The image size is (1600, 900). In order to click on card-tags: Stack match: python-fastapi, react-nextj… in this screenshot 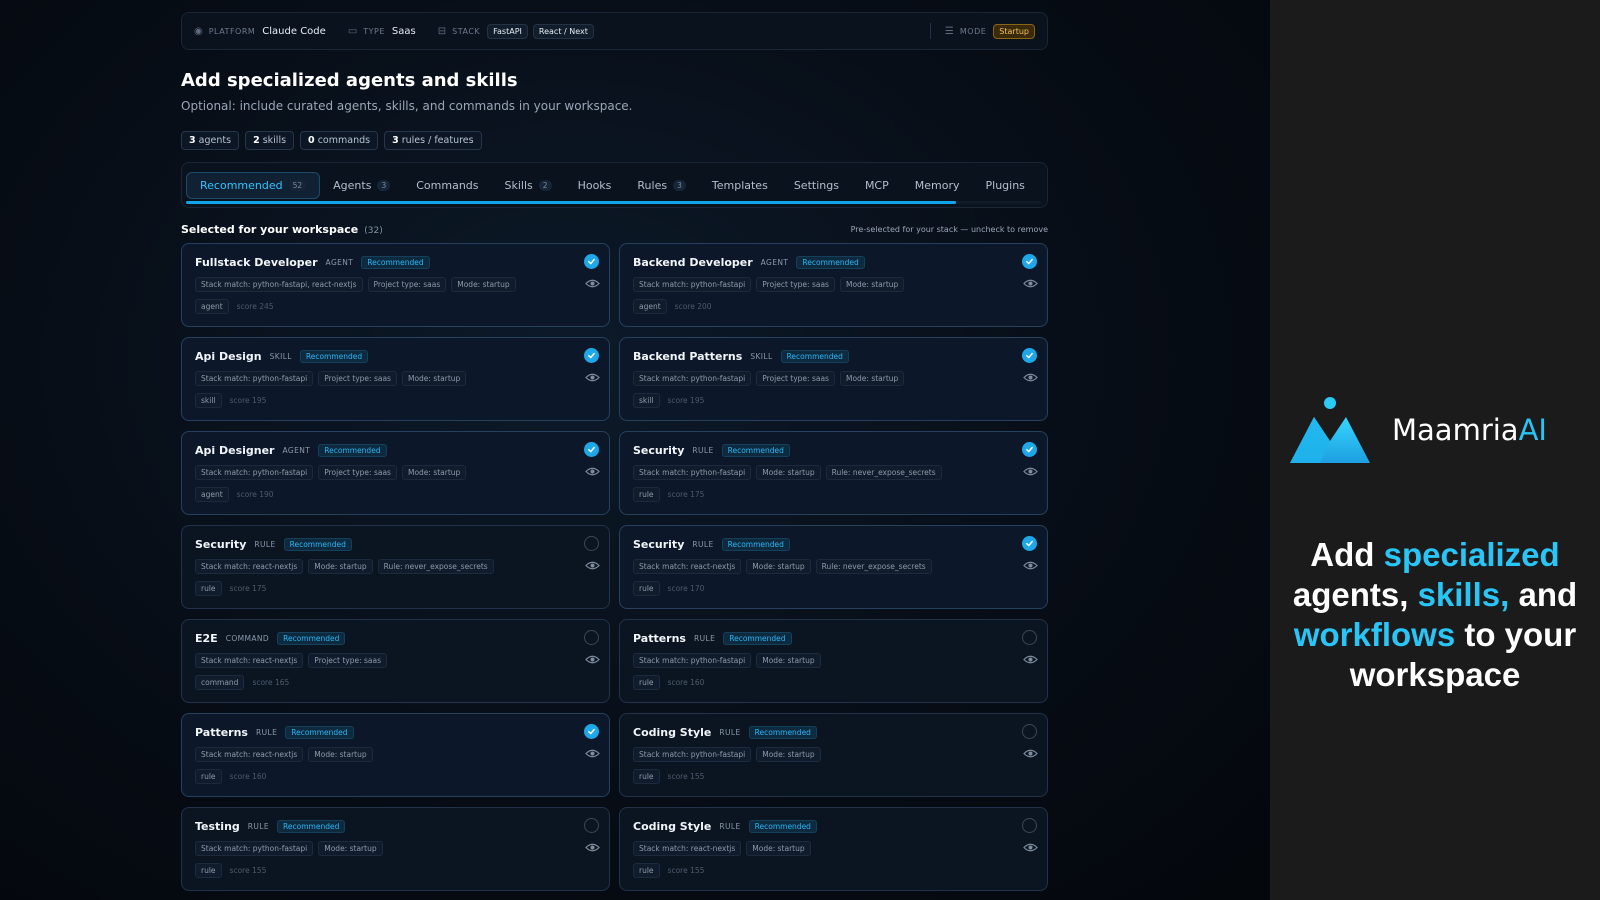, I will do `click(395, 284)`.